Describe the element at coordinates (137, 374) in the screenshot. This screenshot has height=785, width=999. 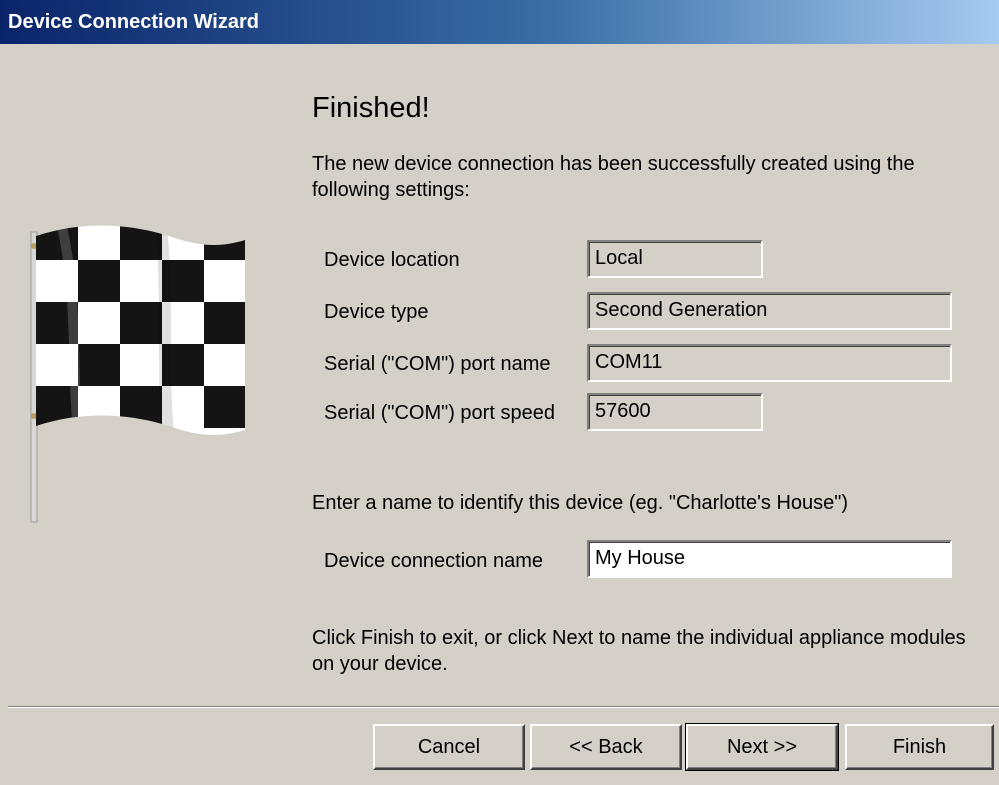
I see `checkered-flag-icon` at that location.